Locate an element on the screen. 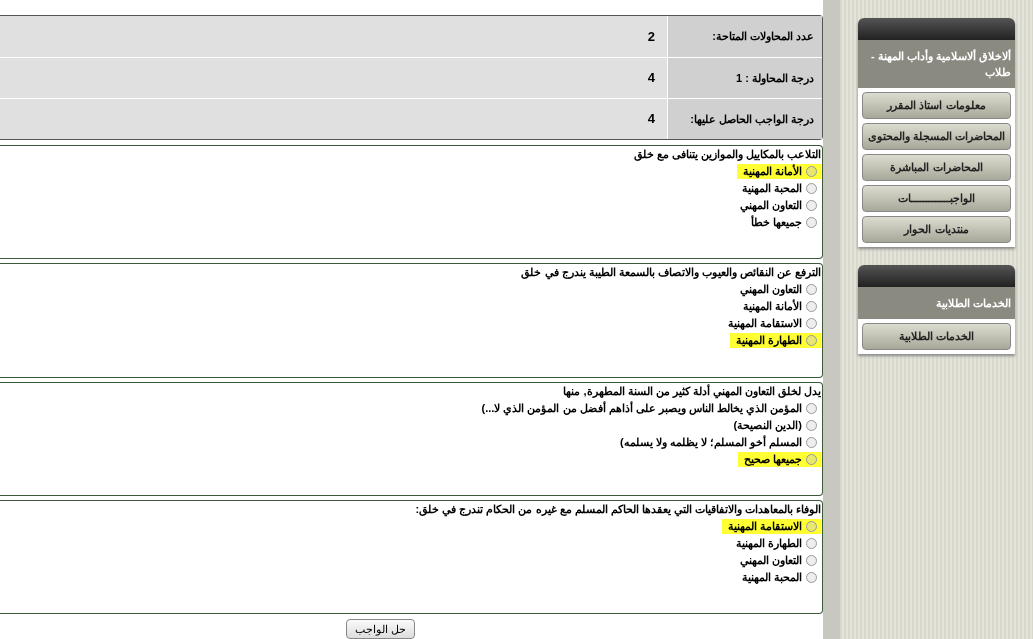 Image resolution: width=1033 pixels, height=639 pixels. question-text: الوفاء بالمعاهدات والاتفاقيات التي يعقدها الحاكم المسلم مع غيره من الحكام تندرج في خلق: is located at coordinates (617, 509).